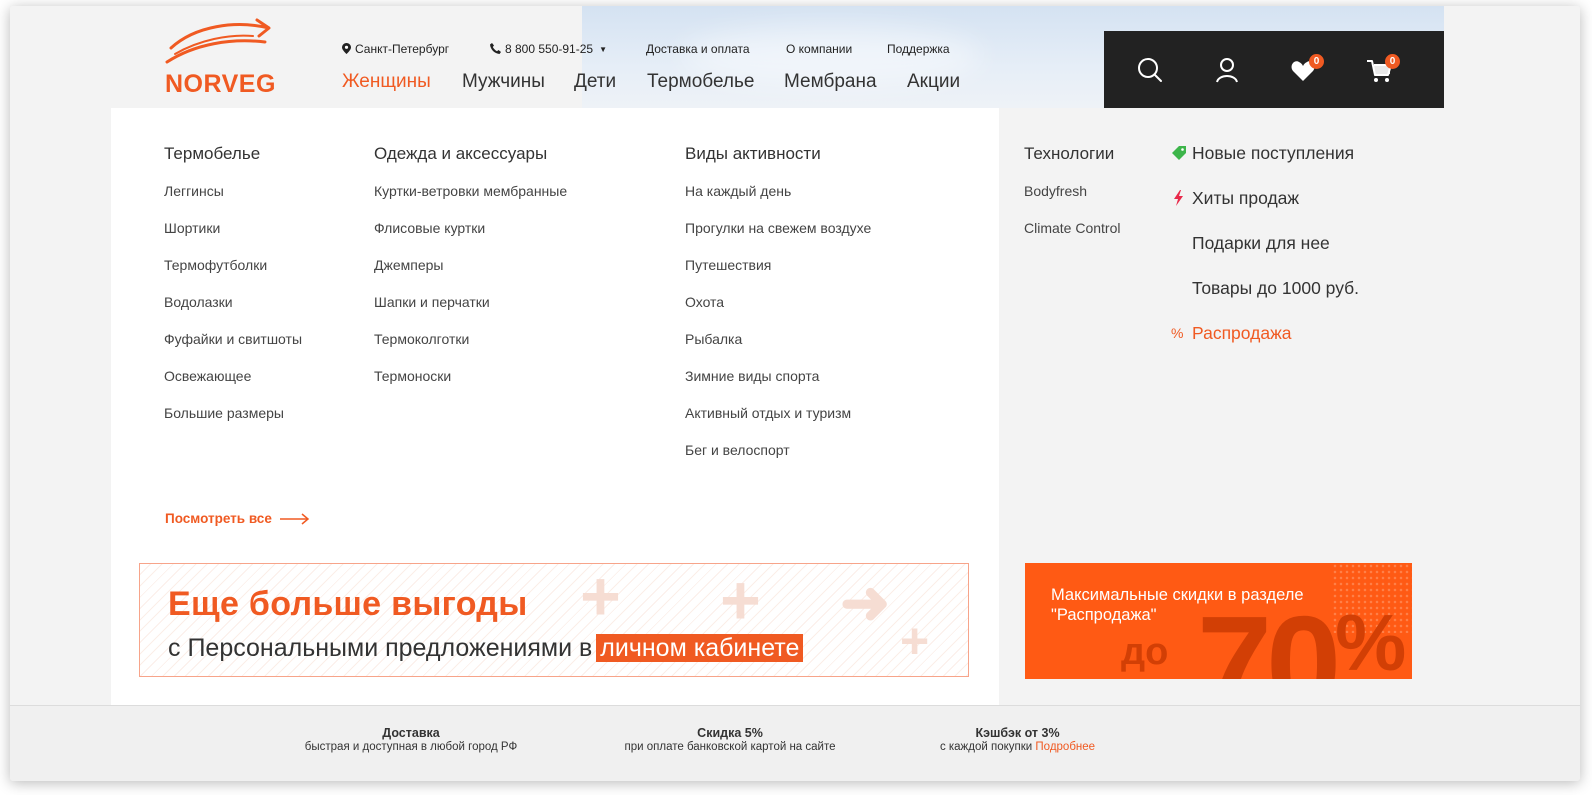 This screenshot has width=1592, height=795. I want to click on norveg-logo: NORVEG, so click(220, 58).